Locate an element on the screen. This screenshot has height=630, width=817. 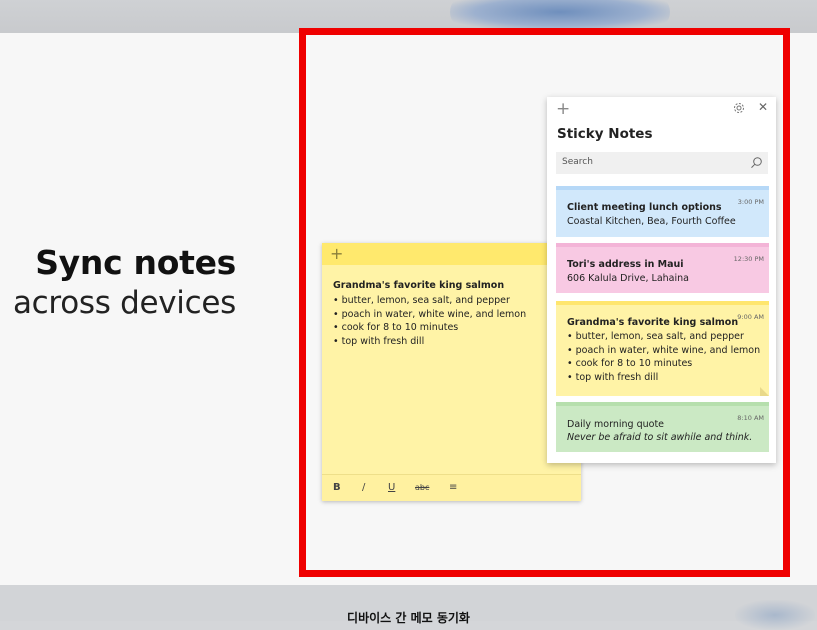
note-card-title: Grandma's favorite king salmon is located at coordinates (653, 322).